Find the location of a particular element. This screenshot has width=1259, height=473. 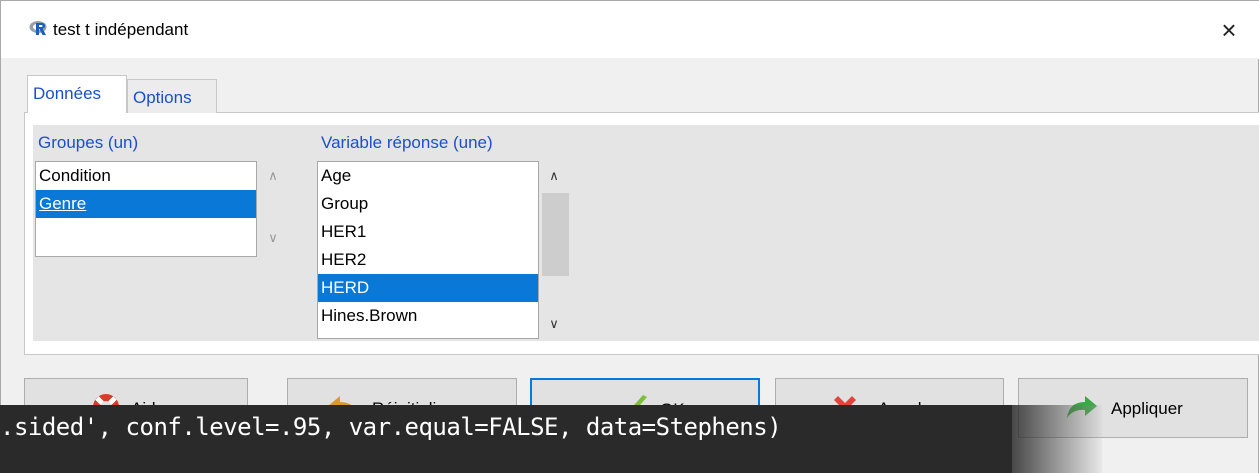

response-scroll-down-icon: ∨ is located at coordinates (554, 324).